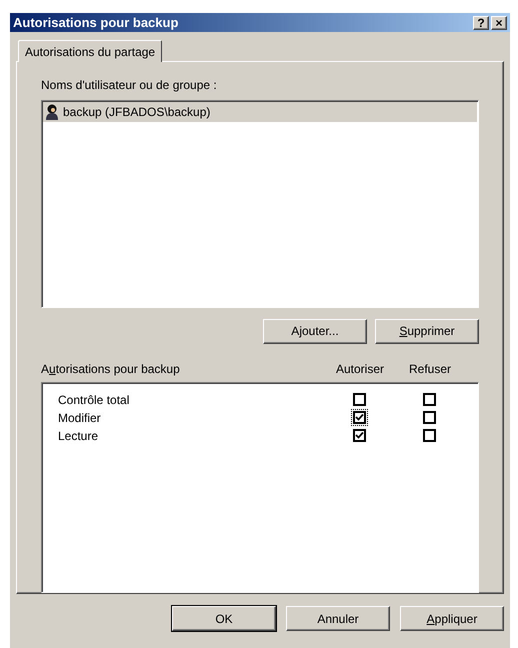 The image size is (518, 648). Describe the element at coordinates (452, 618) in the screenshot. I see `apply-button: Appliquer` at that location.